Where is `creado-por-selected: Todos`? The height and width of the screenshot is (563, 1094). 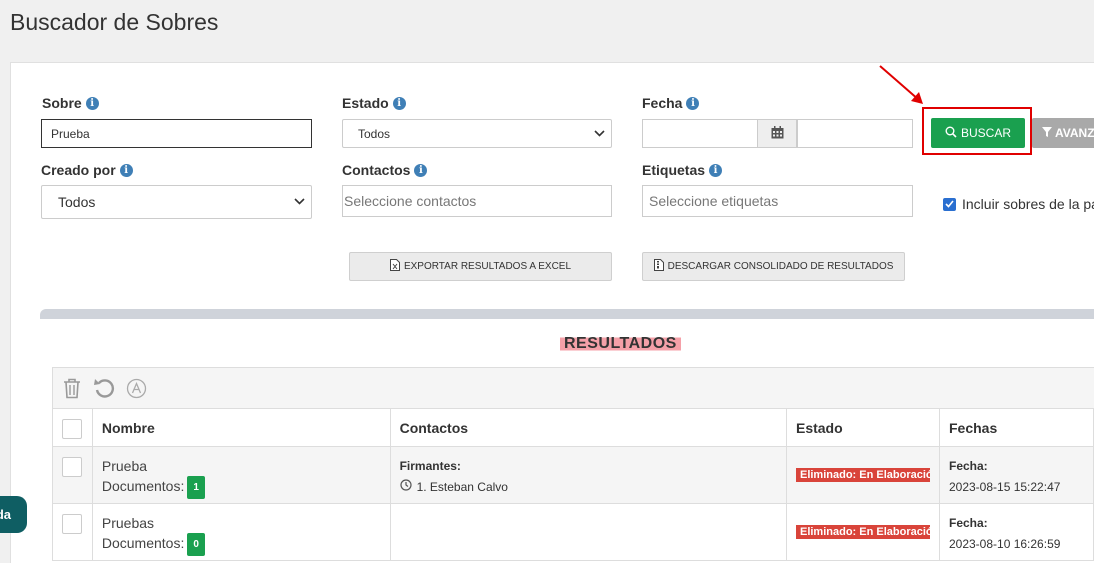 creado-por-selected: Todos is located at coordinates (77, 202).